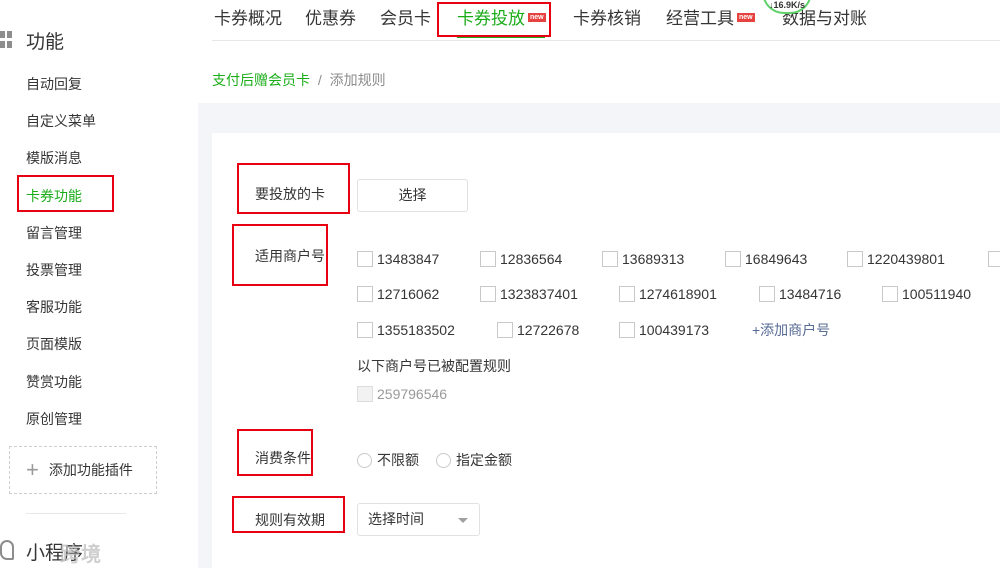 The image size is (1000, 568). What do you see at coordinates (474, 460) in the screenshot?
I see `radio-specified-amount: 指定金额` at bounding box center [474, 460].